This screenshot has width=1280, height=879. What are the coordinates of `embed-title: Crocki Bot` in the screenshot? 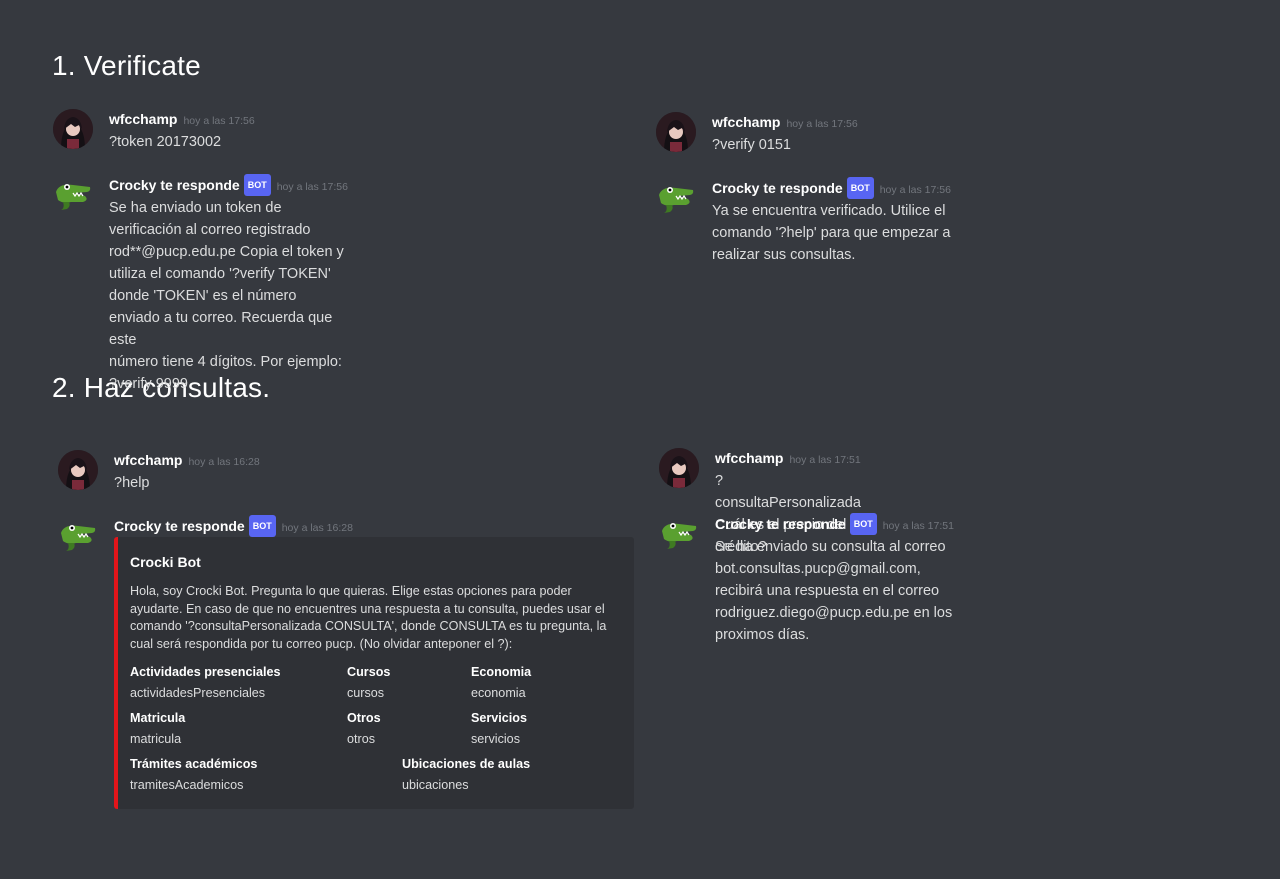 It's located at (165, 562).